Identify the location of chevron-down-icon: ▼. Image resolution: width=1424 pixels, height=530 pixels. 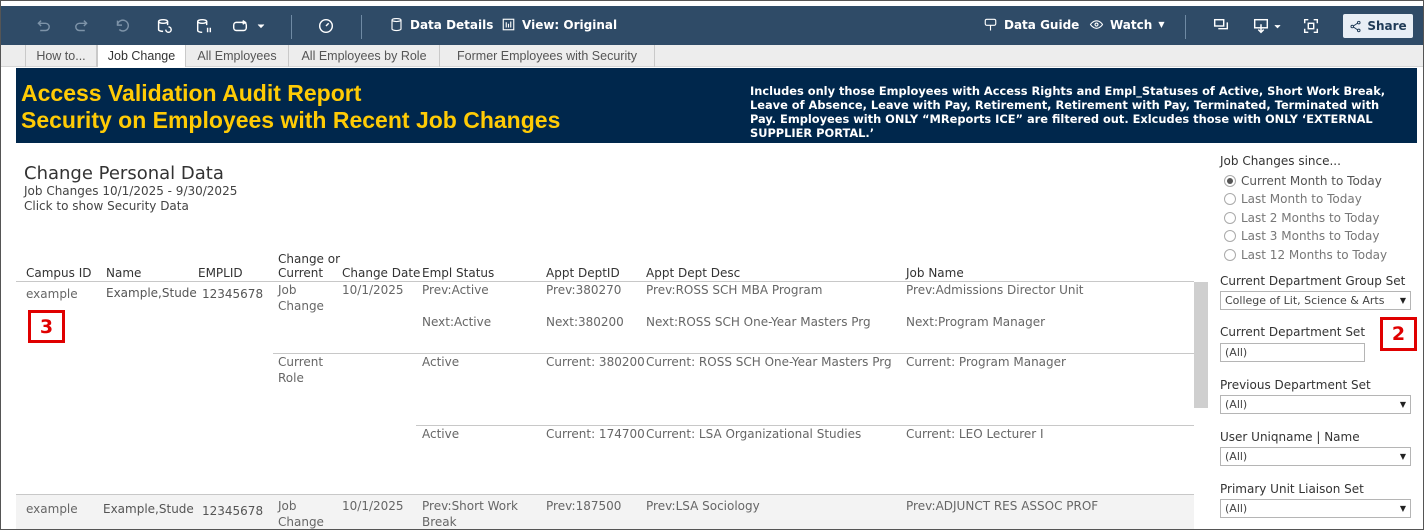
(1402, 300).